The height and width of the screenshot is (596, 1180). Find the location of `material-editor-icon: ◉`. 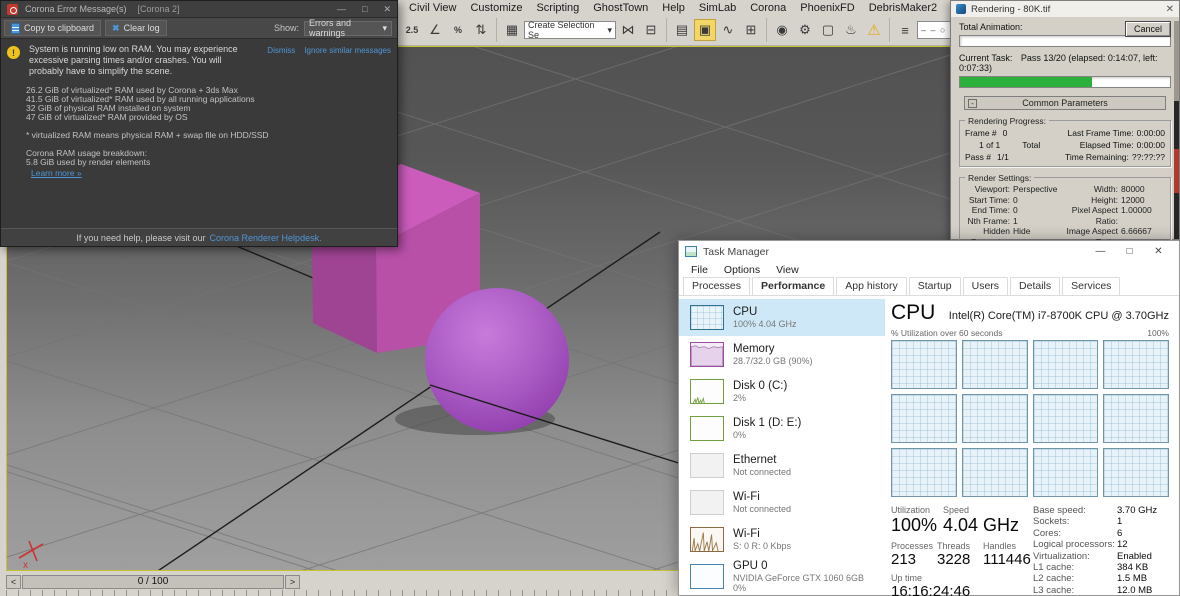

material-editor-icon: ◉ is located at coordinates (782, 30).